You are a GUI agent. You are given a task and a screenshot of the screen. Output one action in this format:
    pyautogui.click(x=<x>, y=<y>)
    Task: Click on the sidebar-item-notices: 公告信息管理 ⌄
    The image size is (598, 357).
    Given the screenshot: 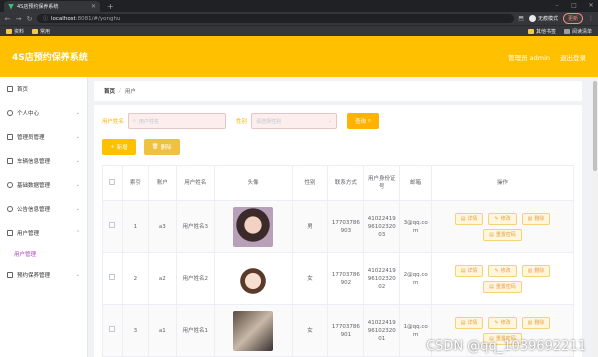 What is the action you would take?
    pyautogui.click(x=43, y=209)
    